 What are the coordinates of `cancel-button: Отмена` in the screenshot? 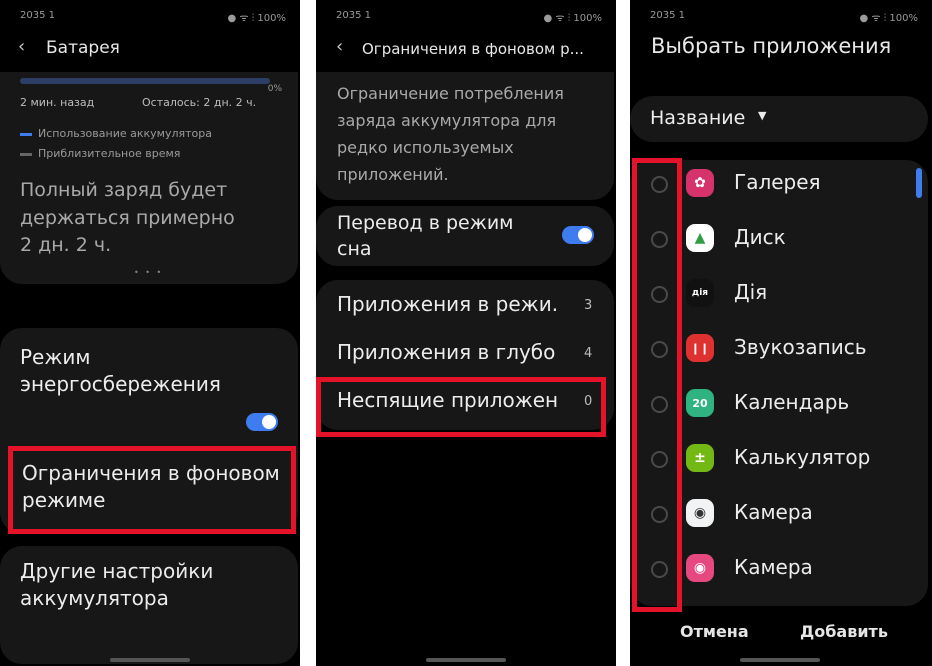 It's located at (714, 631).